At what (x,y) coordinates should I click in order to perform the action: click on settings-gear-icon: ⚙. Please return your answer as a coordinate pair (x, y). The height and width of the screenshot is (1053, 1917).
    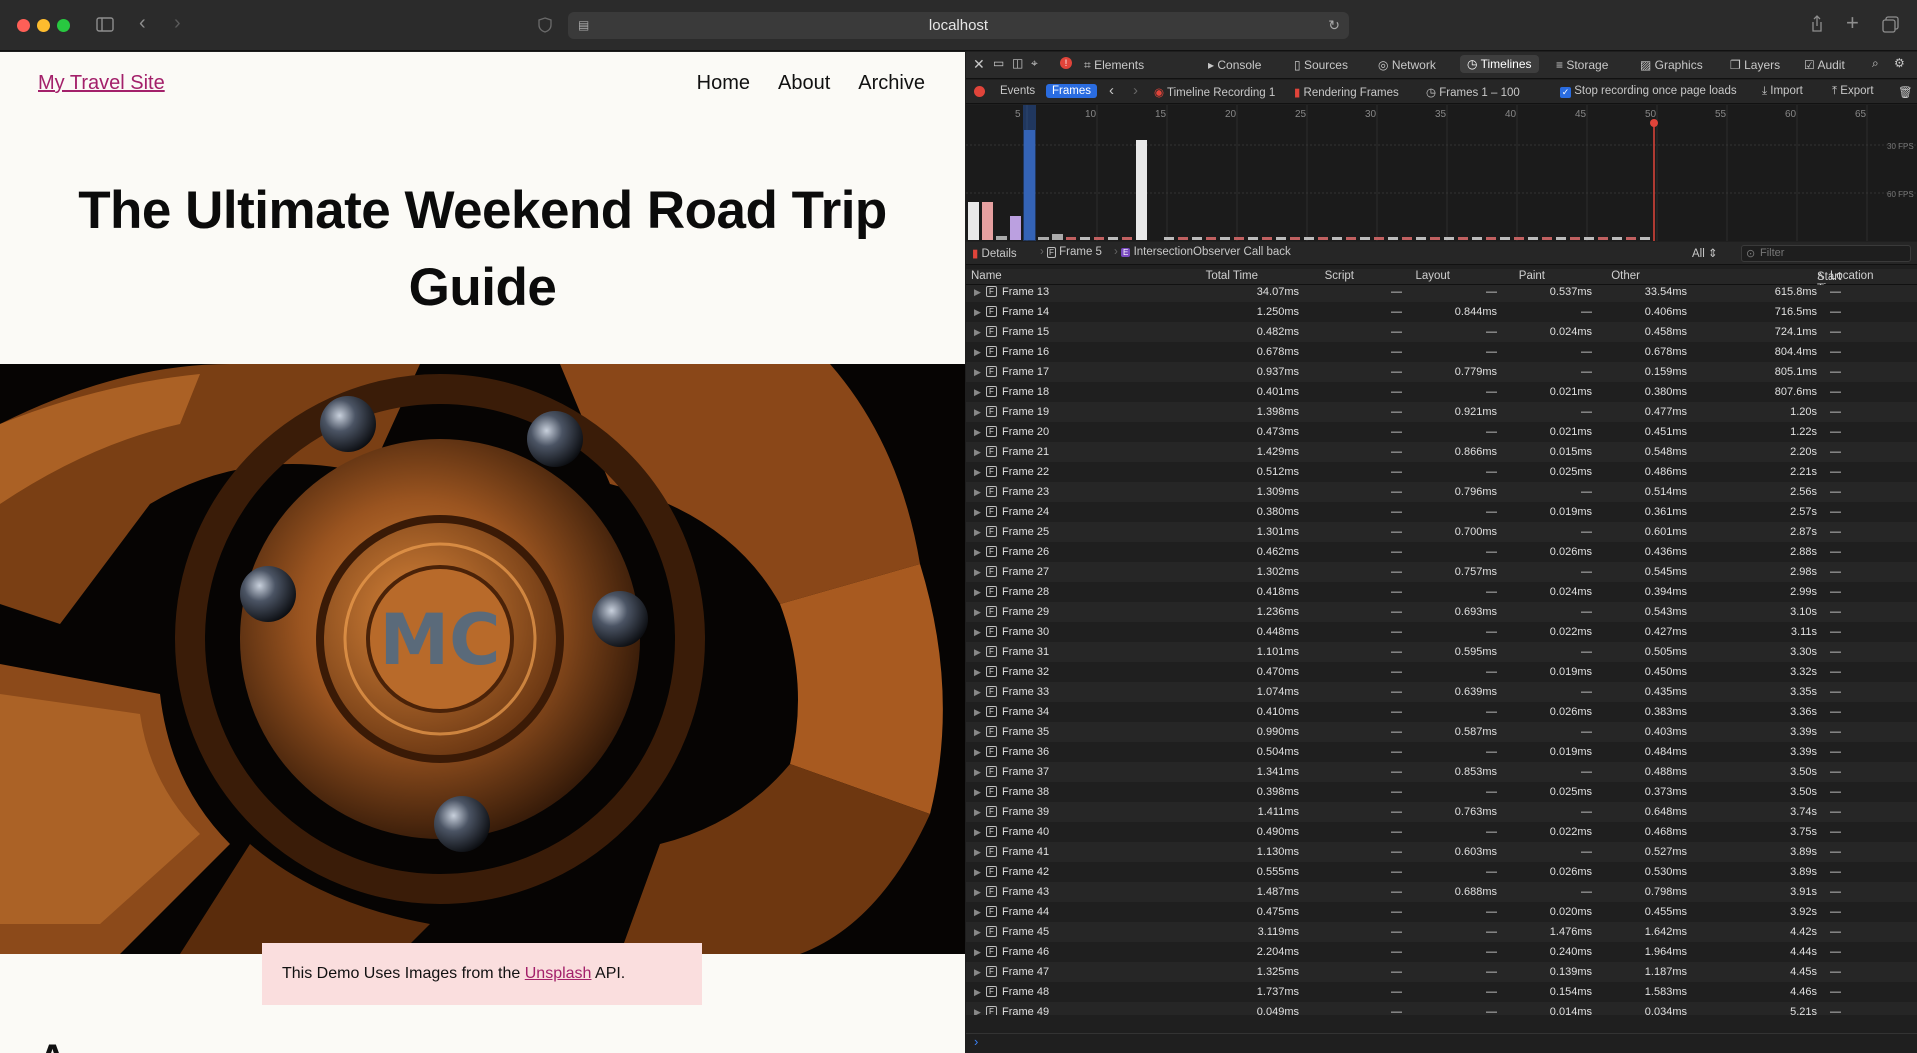
    Looking at the image, I should click on (1899, 63).